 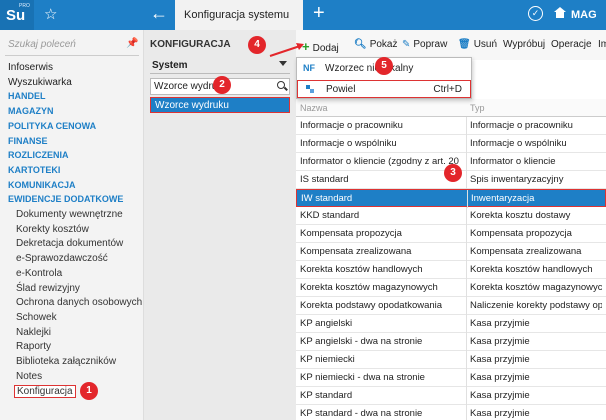 What do you see at coordinates (48, 288) in the screenshot?
I see `sidebar-item: Ślad rewizyjny` at bounding box center [48, 288].